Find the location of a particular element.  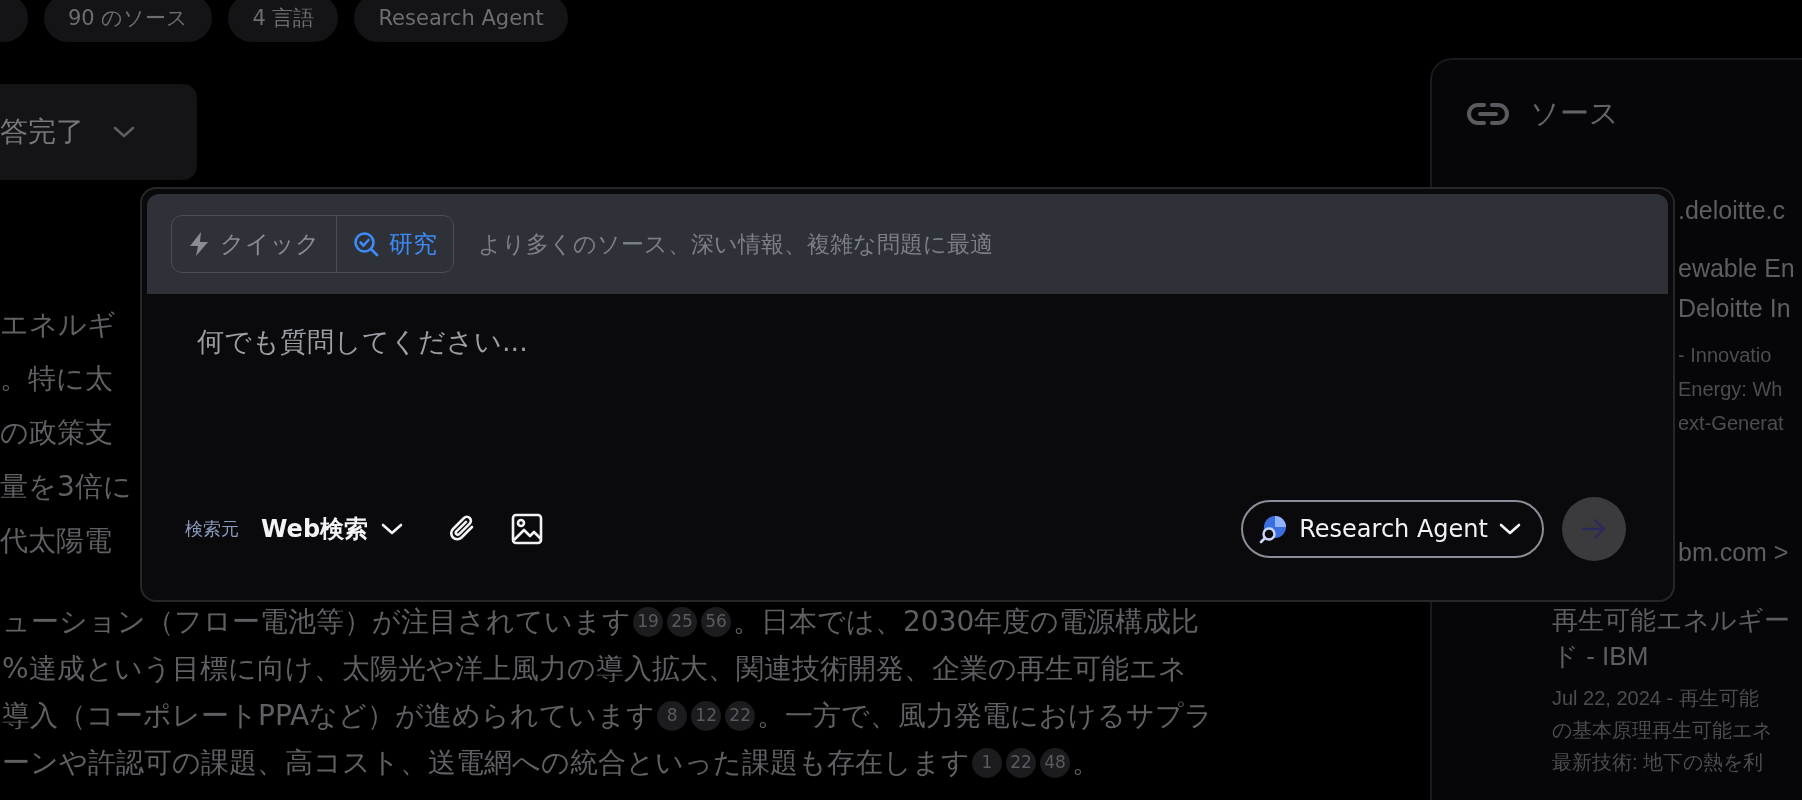

answer-text: エネルギ is located at coordinates (58, 325).